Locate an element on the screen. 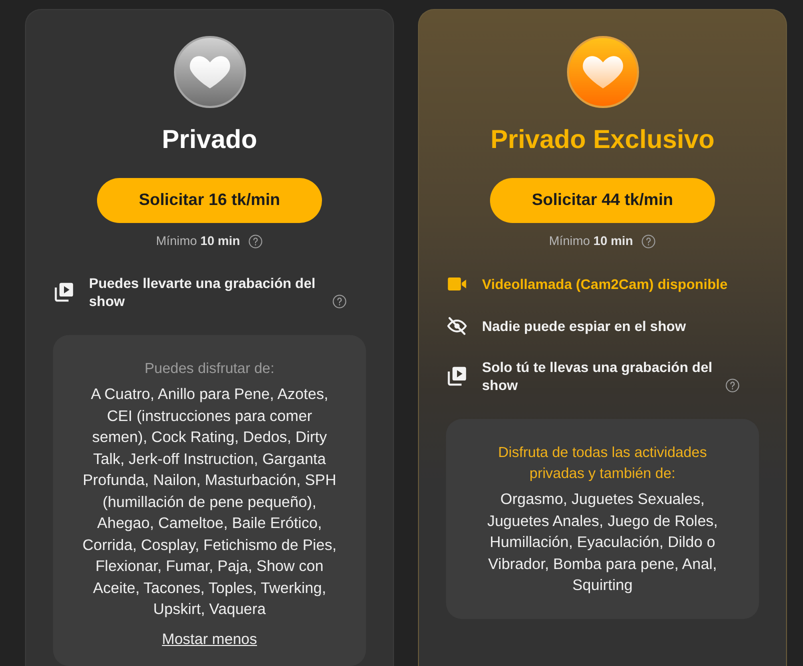 The width and height of the screenshot is (803, 666). activities-list: Orgasmo, Juguetes Sexuales, Juguetes Anales, Juego de Roles, Humillación, Eyaculación, Dildo o Vibrador, Bomba para pene, Anal, Squirting is located at coordinates (602, 542).